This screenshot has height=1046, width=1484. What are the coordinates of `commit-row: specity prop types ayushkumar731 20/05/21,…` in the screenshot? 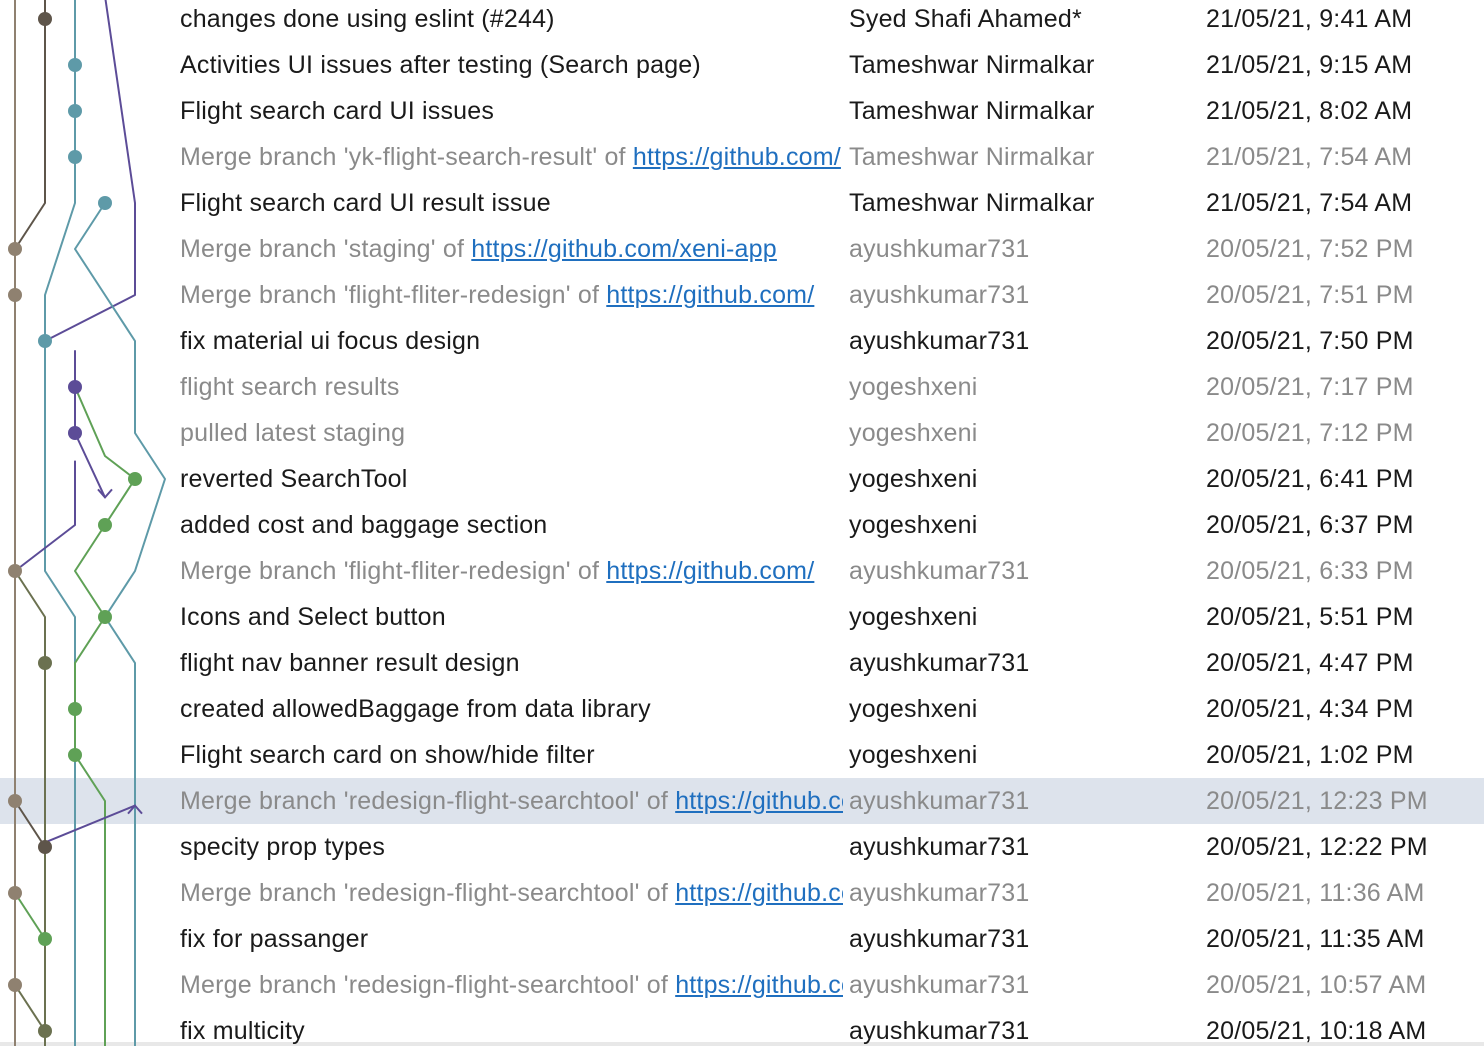 It's located at (742, 847).